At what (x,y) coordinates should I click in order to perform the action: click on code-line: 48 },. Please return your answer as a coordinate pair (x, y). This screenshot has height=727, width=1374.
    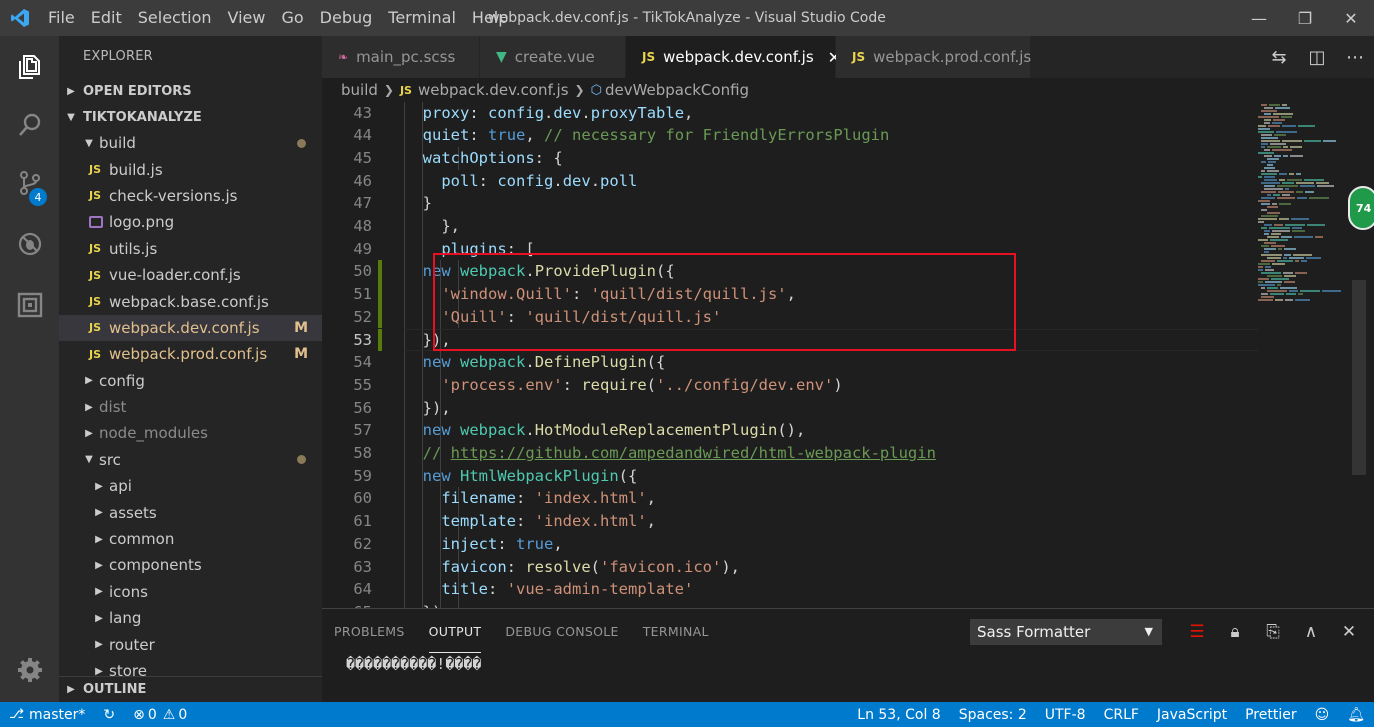
    Looking at the image, I should click on (789, 226).